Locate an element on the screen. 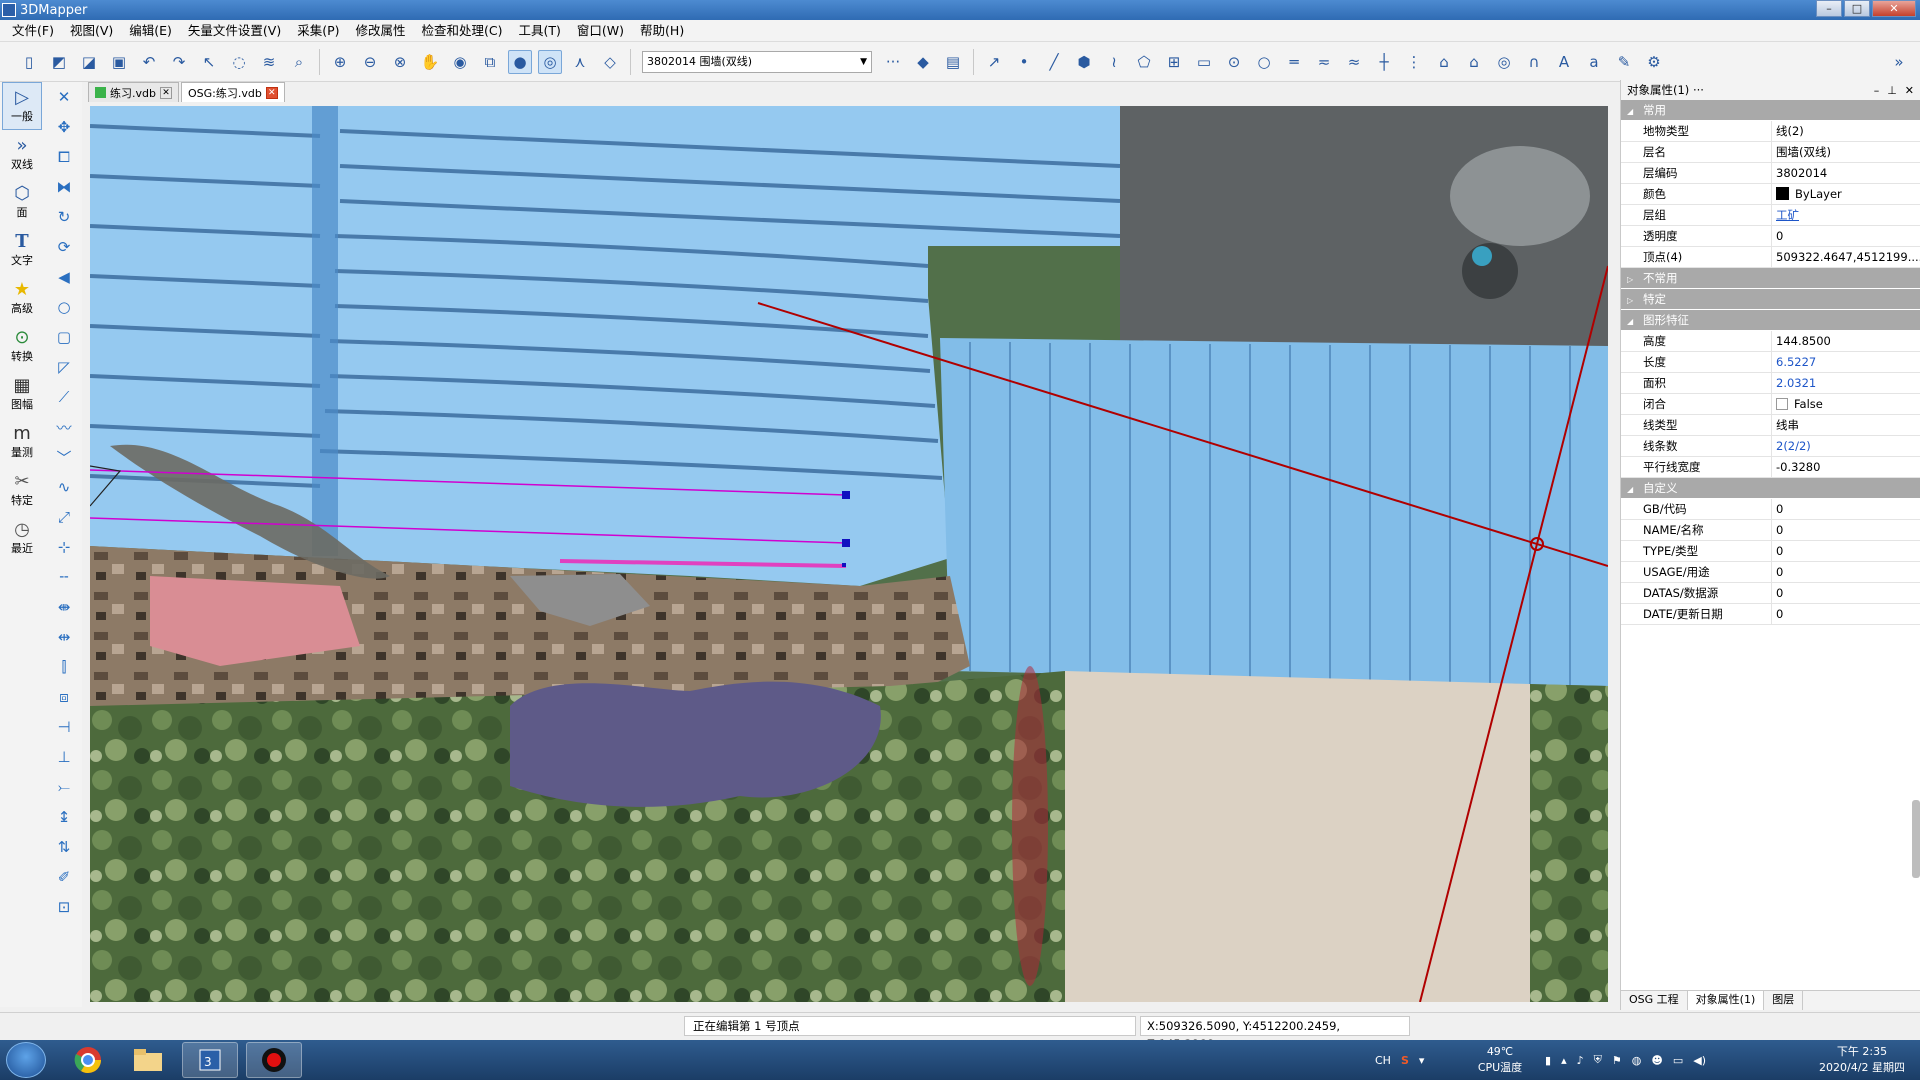 The image size is (1920, 1080). pentagon-icon: ⬠ is located at coordinates (1144, 62).